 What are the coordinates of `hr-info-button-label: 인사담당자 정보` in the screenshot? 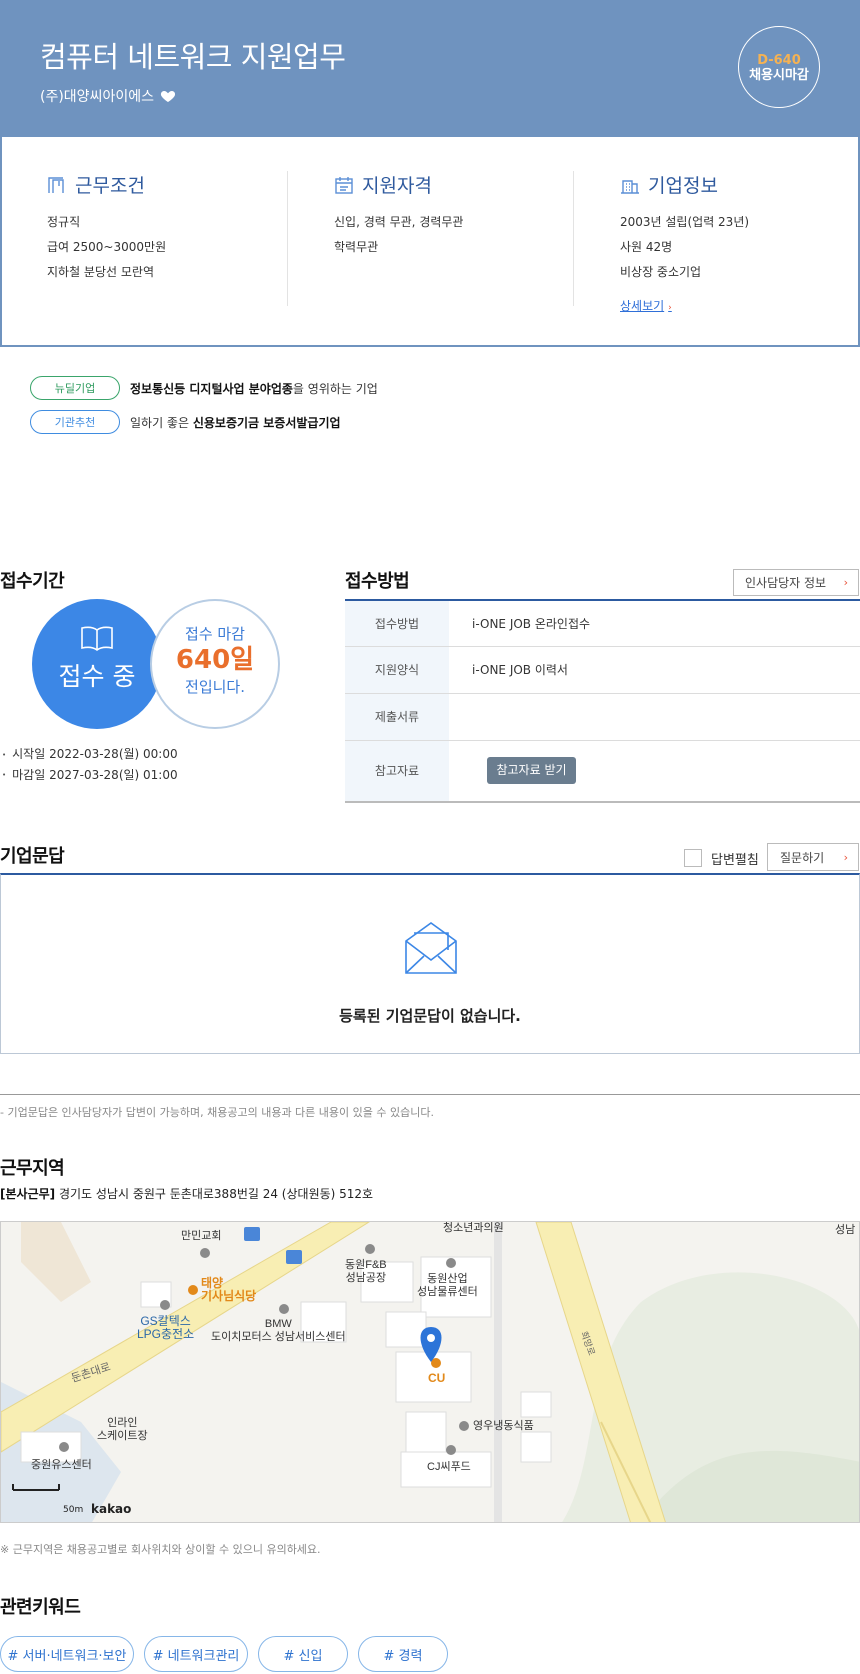 It's located at (786, 583).